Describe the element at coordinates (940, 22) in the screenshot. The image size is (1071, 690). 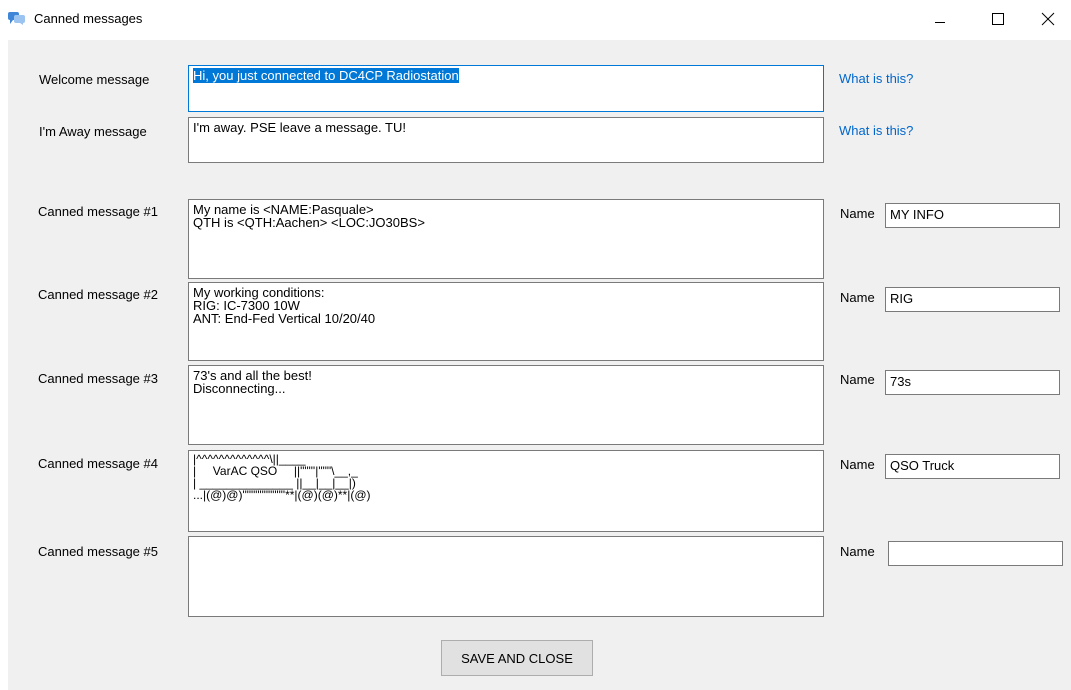
I see `minimize-icon` at that location.